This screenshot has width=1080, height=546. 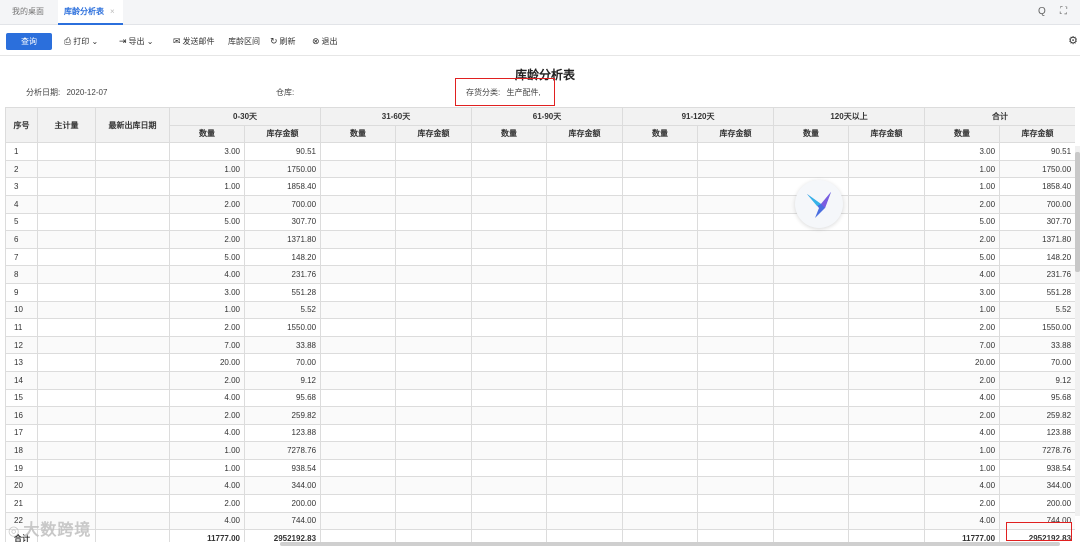 What do you see at coordinates (540, 257) in the screenshot?
I see `table-row: 7 5.00 148.20 5.00 148.20` at bounding box center [540, 257].